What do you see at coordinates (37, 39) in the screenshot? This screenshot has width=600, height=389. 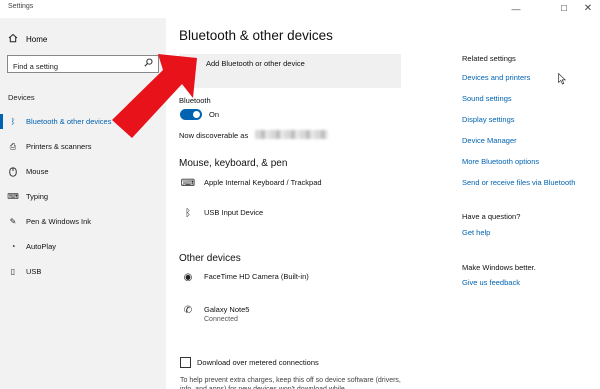 I see `home-label: Home` at bounding box center [37, 39].